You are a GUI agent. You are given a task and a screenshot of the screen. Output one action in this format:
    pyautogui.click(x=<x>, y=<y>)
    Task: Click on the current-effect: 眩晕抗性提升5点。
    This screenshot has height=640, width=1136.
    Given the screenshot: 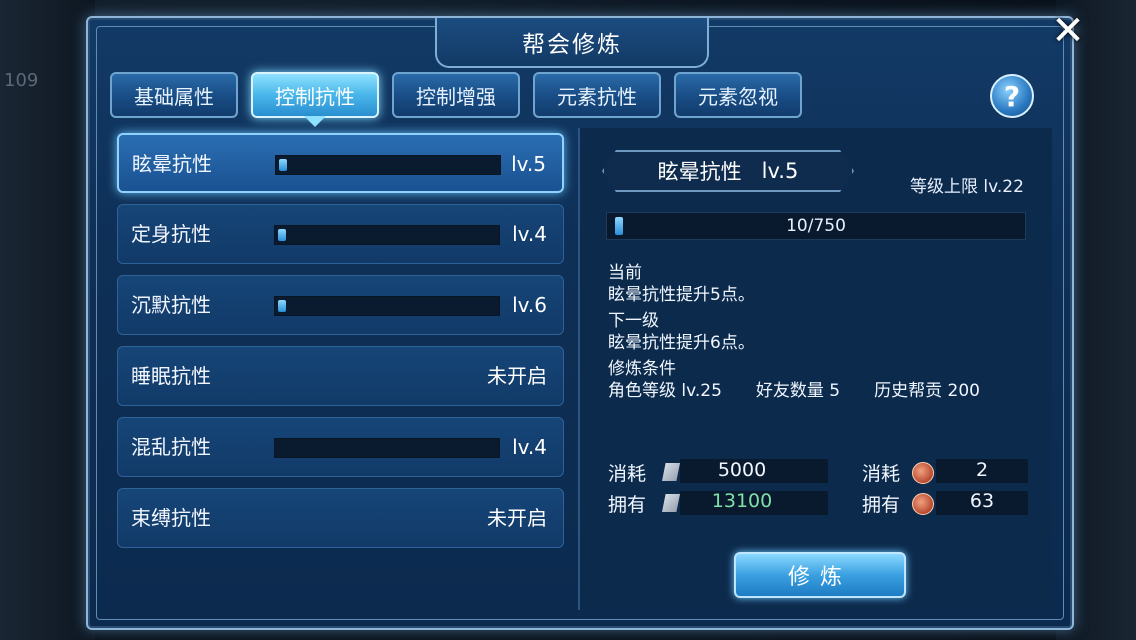 What is the action you would take?
    pyautogui.click(x=681, y=295)
    